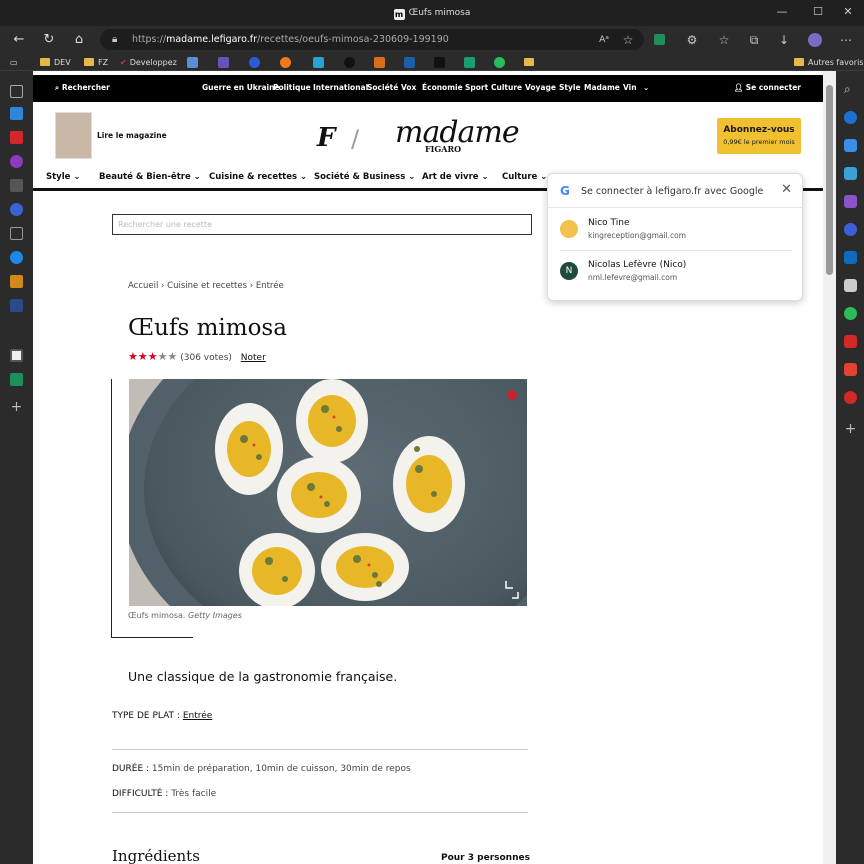 This screenshot has height=864, width=864. I want to click on topnav-item: Sport, so click(476, 87).